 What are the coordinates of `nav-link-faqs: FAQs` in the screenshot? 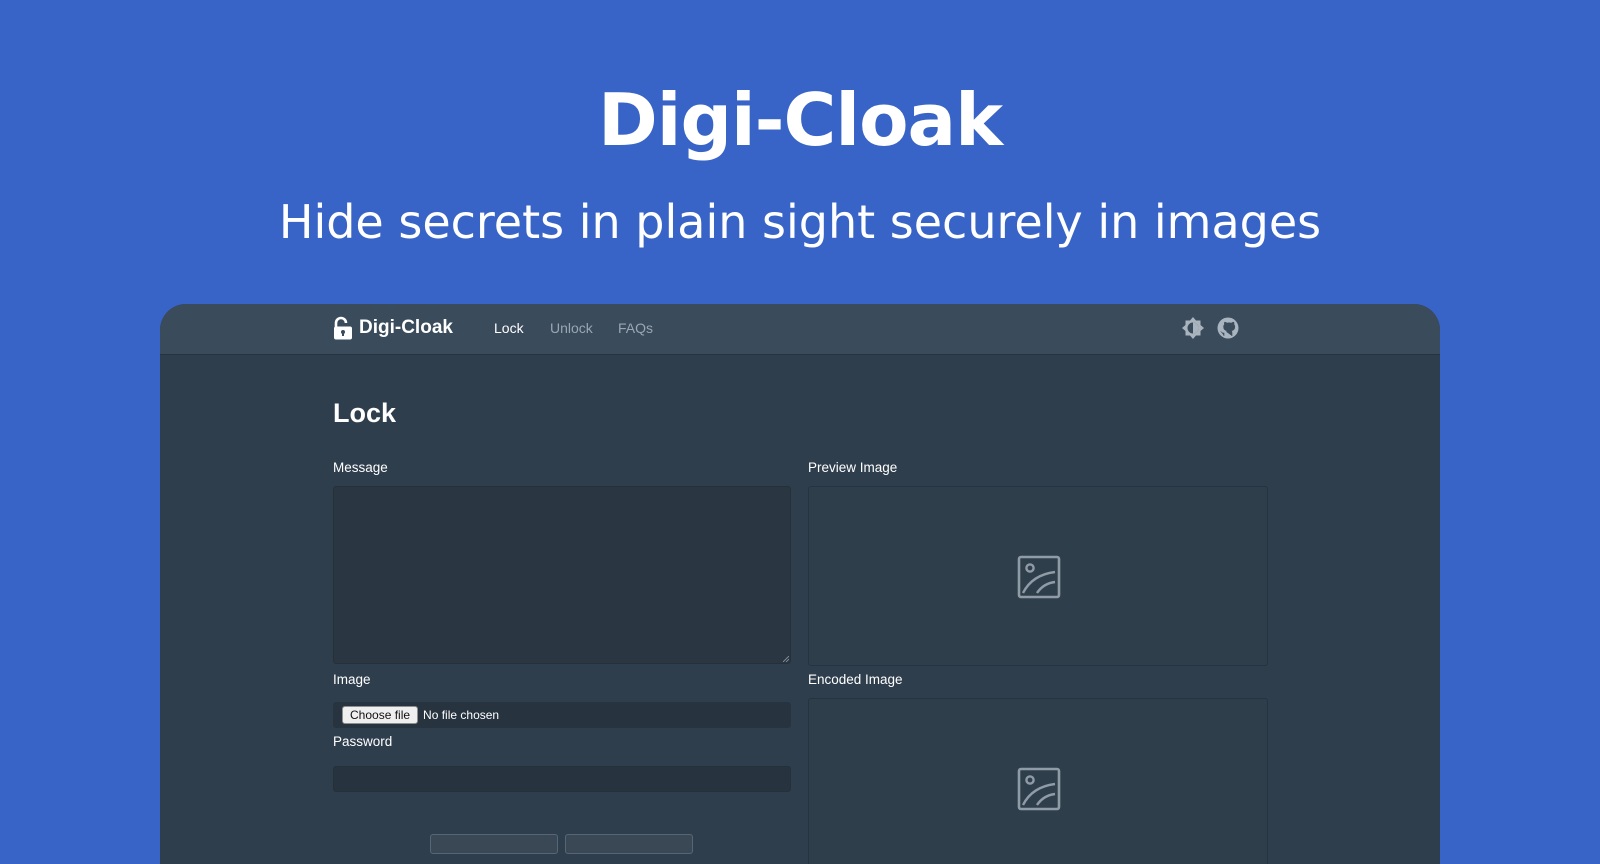 It's located at (635, 328).